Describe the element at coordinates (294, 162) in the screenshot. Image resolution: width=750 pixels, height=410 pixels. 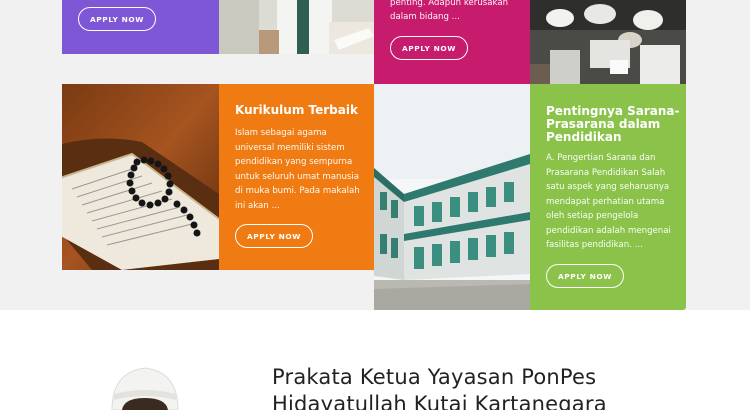
I see `card-description-line: pendidikan yang sempurna` at that location.